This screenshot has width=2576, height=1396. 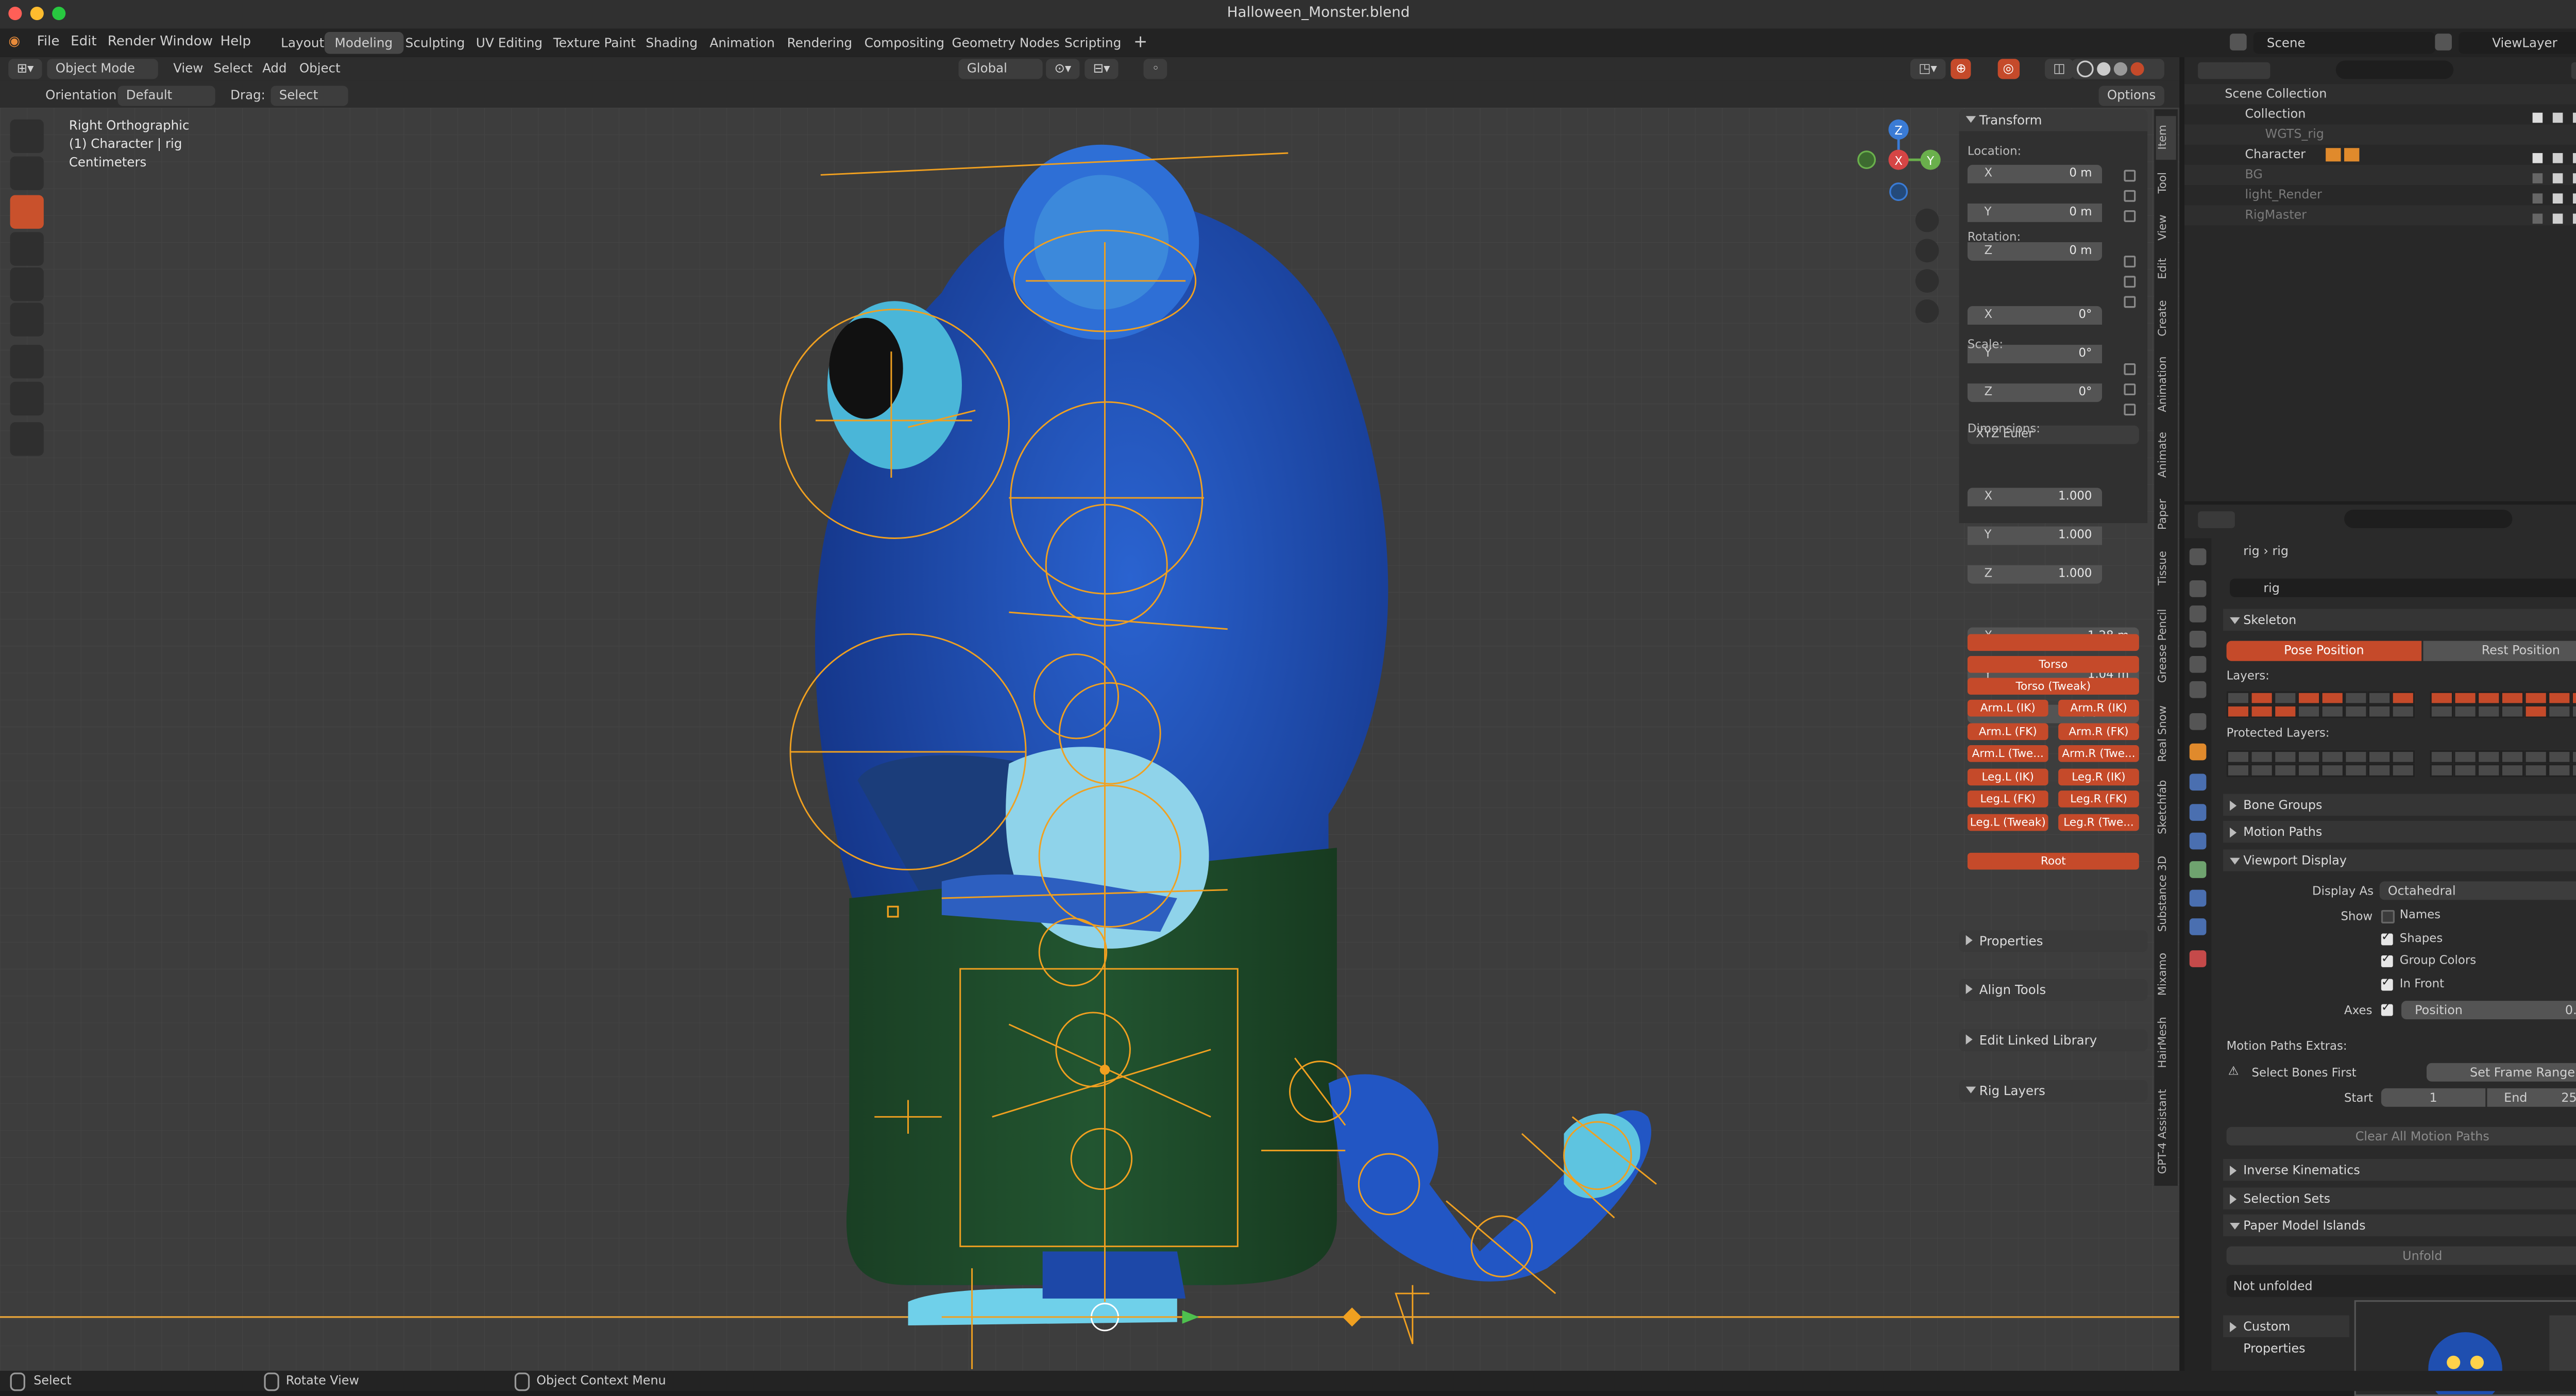 I want to click on location-z-field: Z0 m, so click(x=2035, y=251).